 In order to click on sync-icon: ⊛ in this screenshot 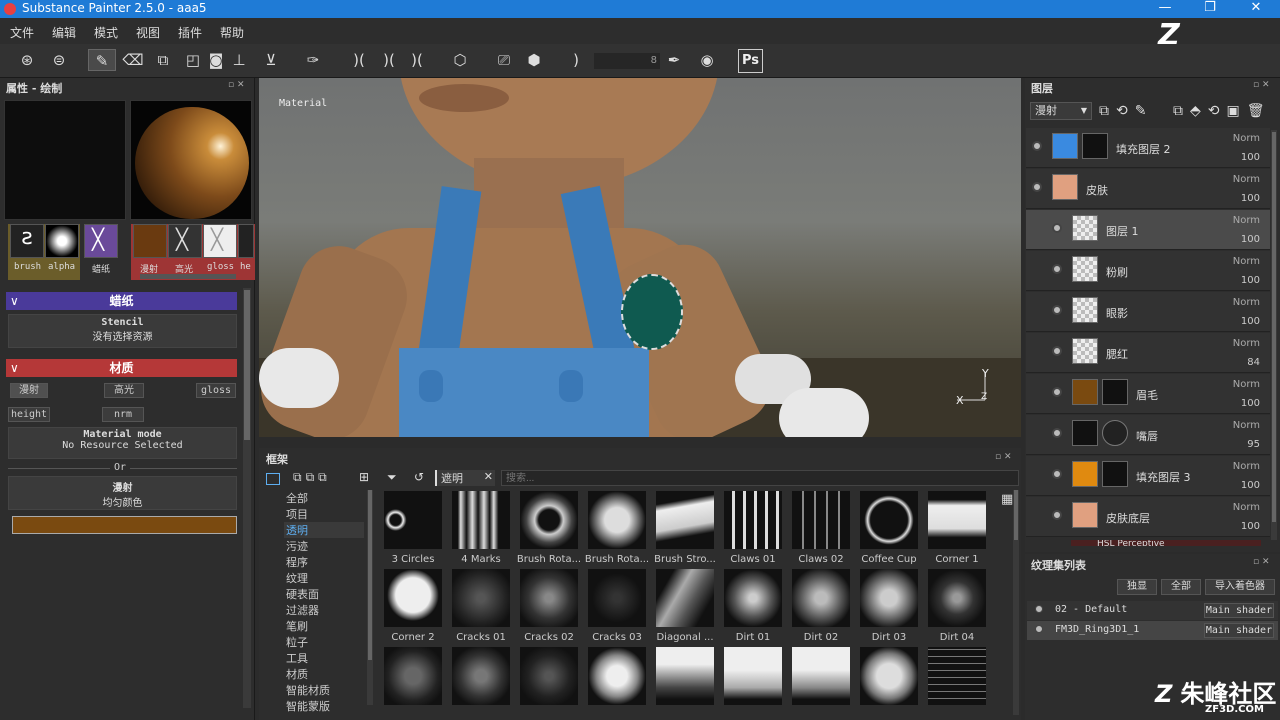, I will do `click(27, 60)`.